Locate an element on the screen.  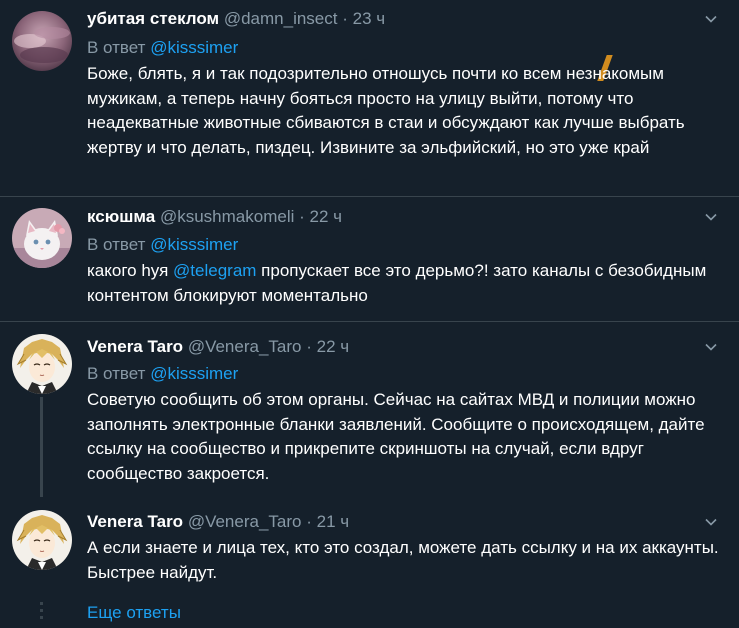
tweet-header: убитая стеклом @damn_insect · 23 ч is located at coordinates (236, 19).